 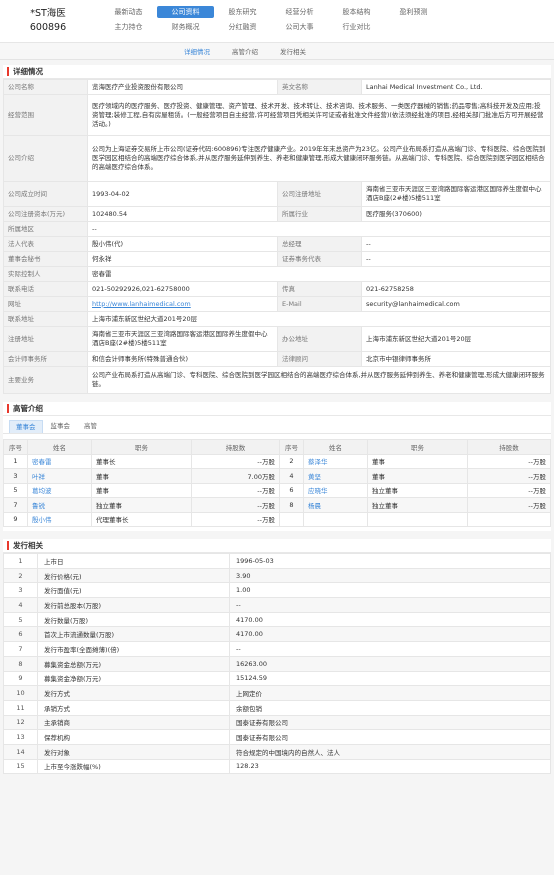 What do you see at coordinates (299, 27) in the screenshot?
I see `nav-events: 公司大事` at bounding box center [299, 27].